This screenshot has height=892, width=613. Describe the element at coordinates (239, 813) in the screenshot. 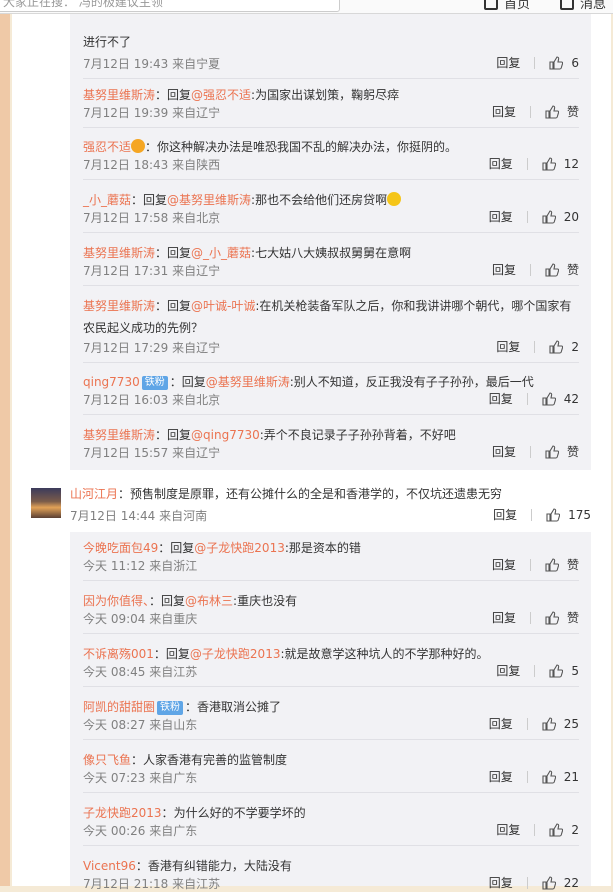

I see `reply-body: 为什么好的不学要学坏的` at that location.